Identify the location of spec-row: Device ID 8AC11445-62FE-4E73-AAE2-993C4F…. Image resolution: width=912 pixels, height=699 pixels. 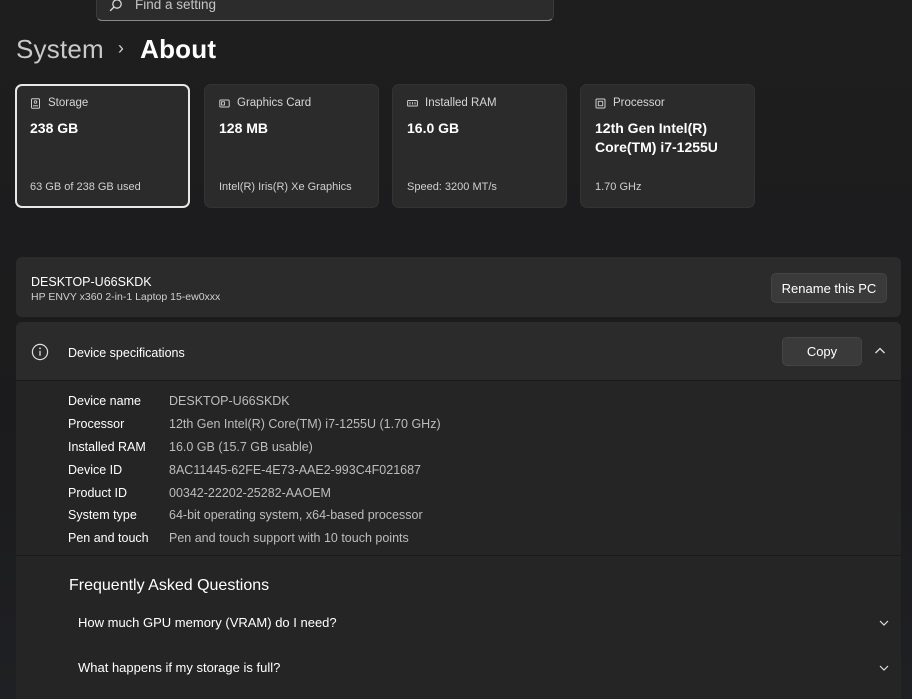
(254, 469).